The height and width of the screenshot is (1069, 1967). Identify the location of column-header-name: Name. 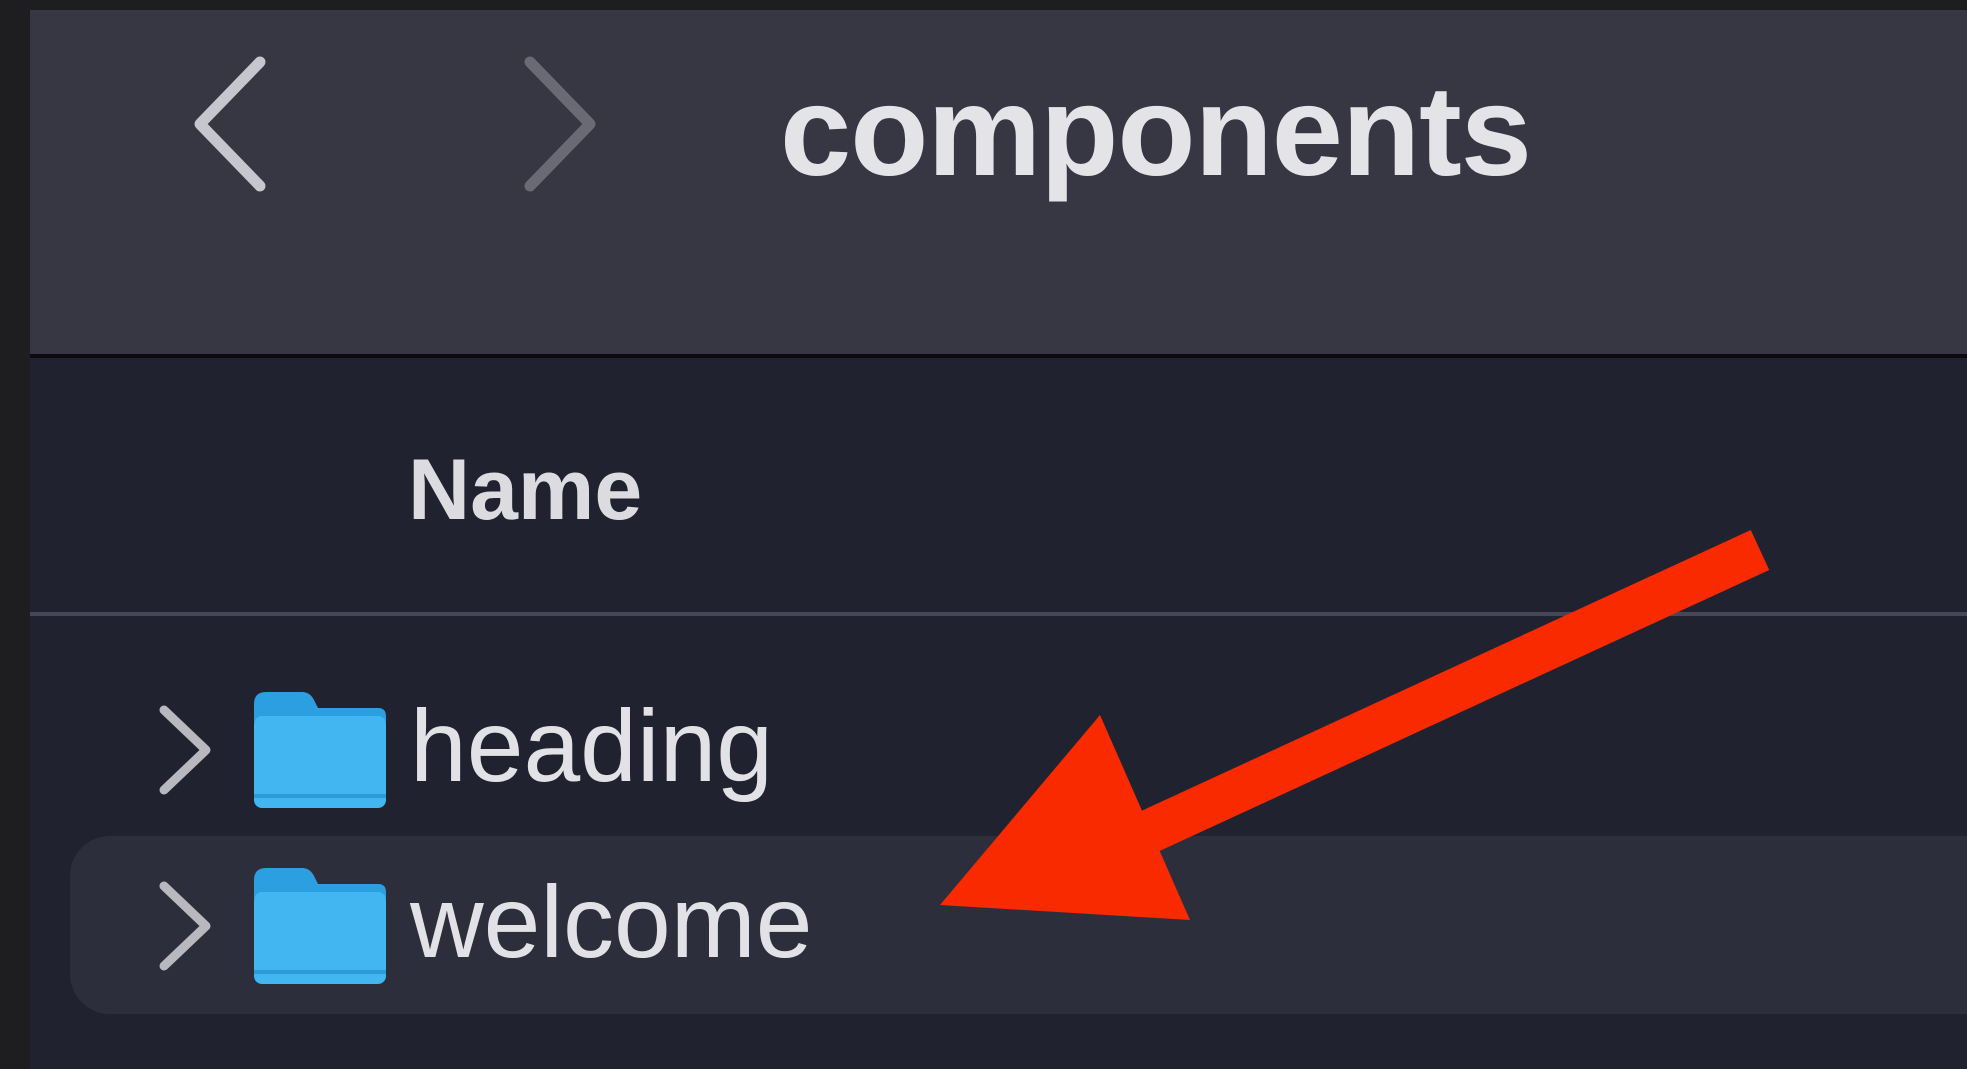
(525, 490).